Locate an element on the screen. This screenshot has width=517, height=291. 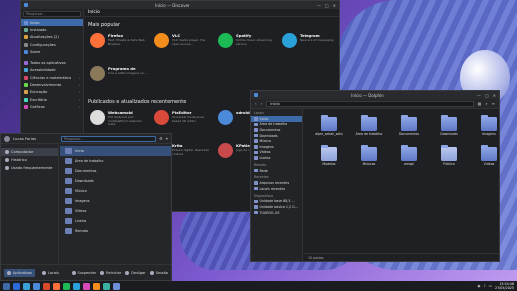
launcher-place-item: Downloads is located at coordinates (115, 181).